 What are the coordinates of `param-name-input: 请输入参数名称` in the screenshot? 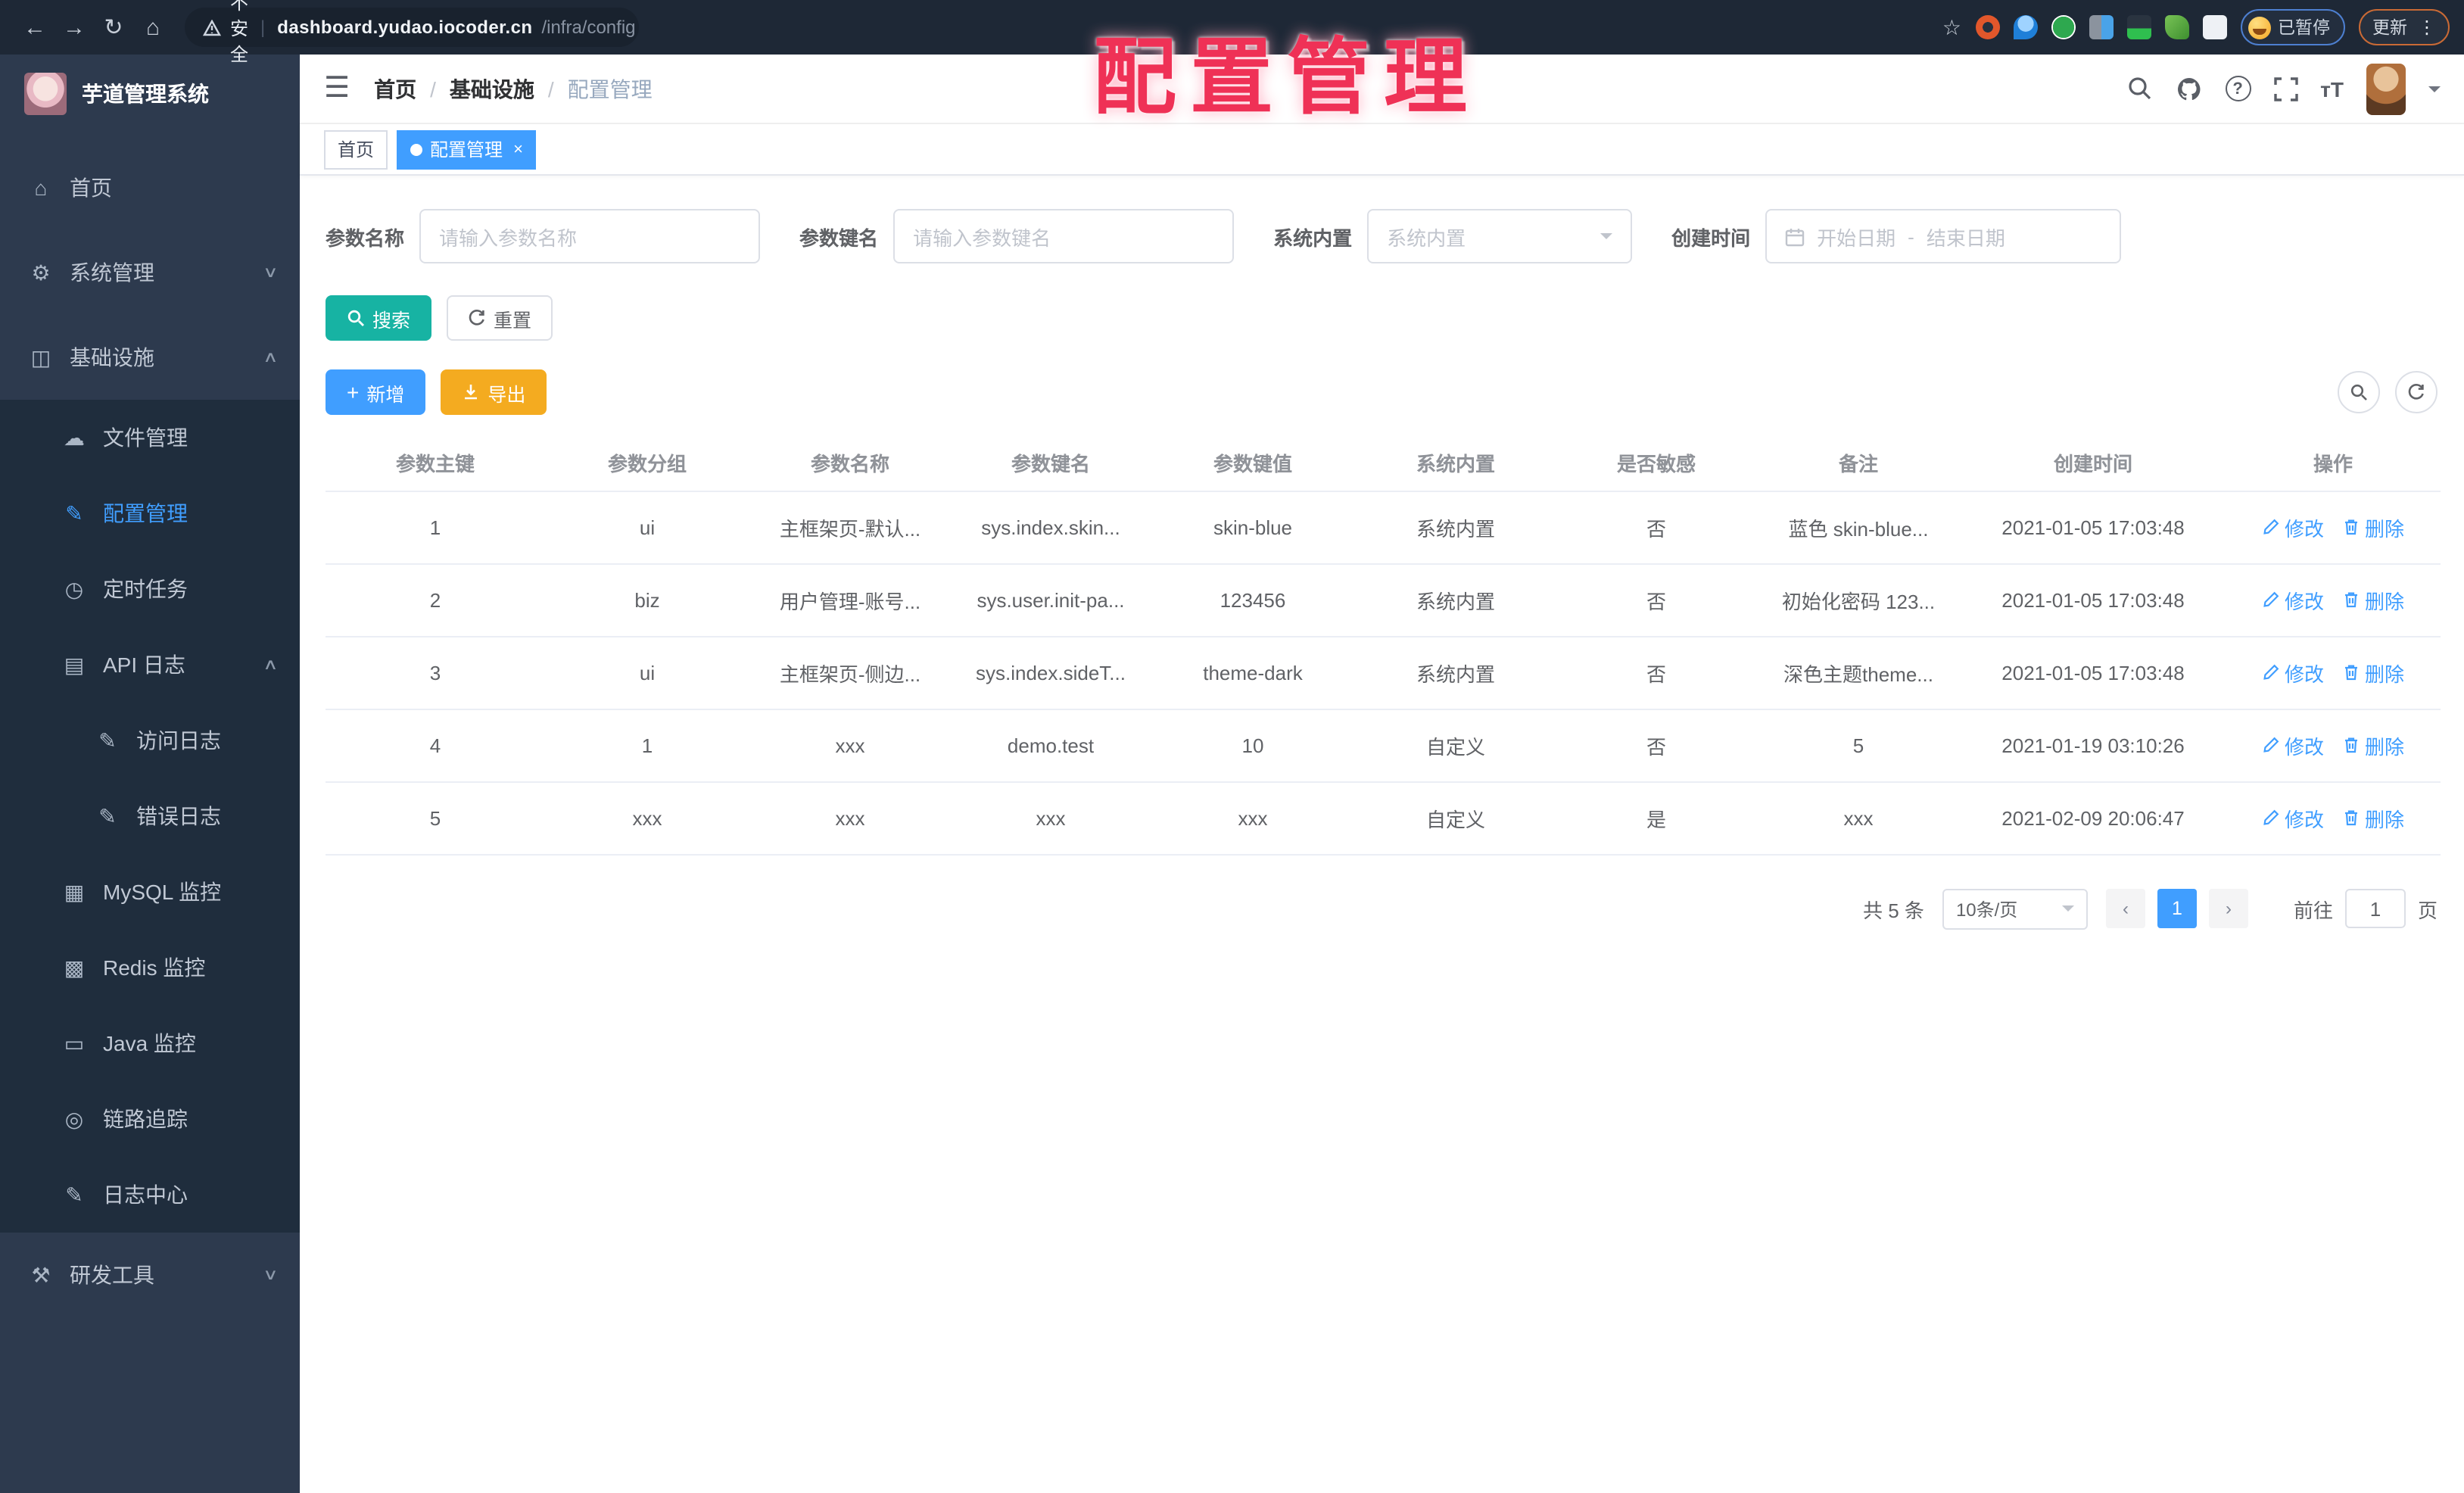 It's located at (590, 236).